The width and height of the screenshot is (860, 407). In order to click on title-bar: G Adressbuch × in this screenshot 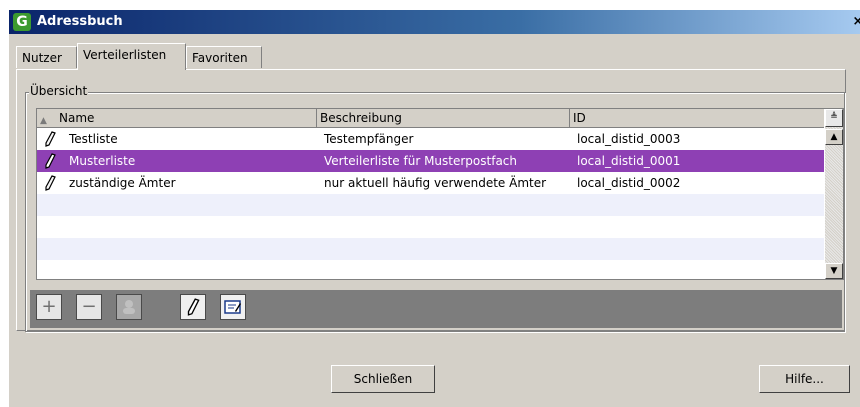, I will do `click(434, 22)`.